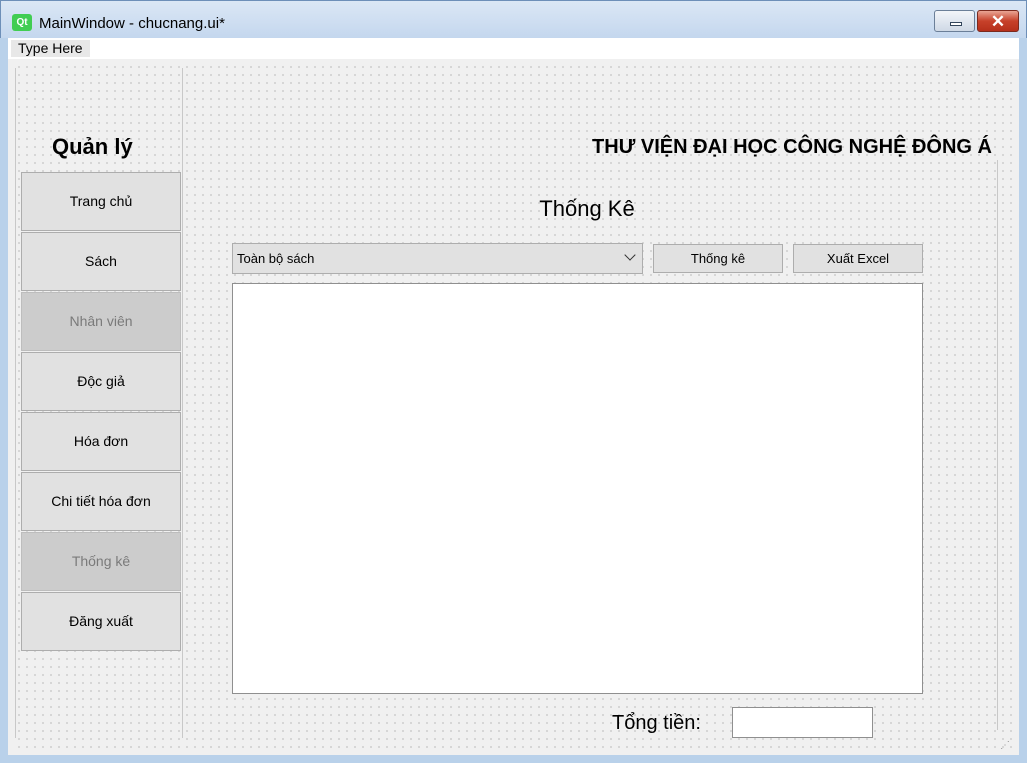 The image size is (1027, 763). Describe the element at coordinates (132, 23) in the screenshot. I see `window-title: MainWindow - chucnang.ui*` at that location.